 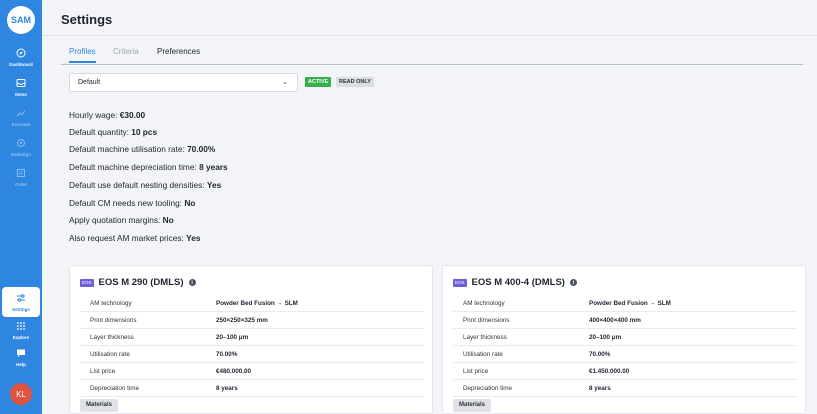 What do you see at coordinates (21, 83) in the screenshot?
I see `inbox-icon` at bounding box center [21, 83].